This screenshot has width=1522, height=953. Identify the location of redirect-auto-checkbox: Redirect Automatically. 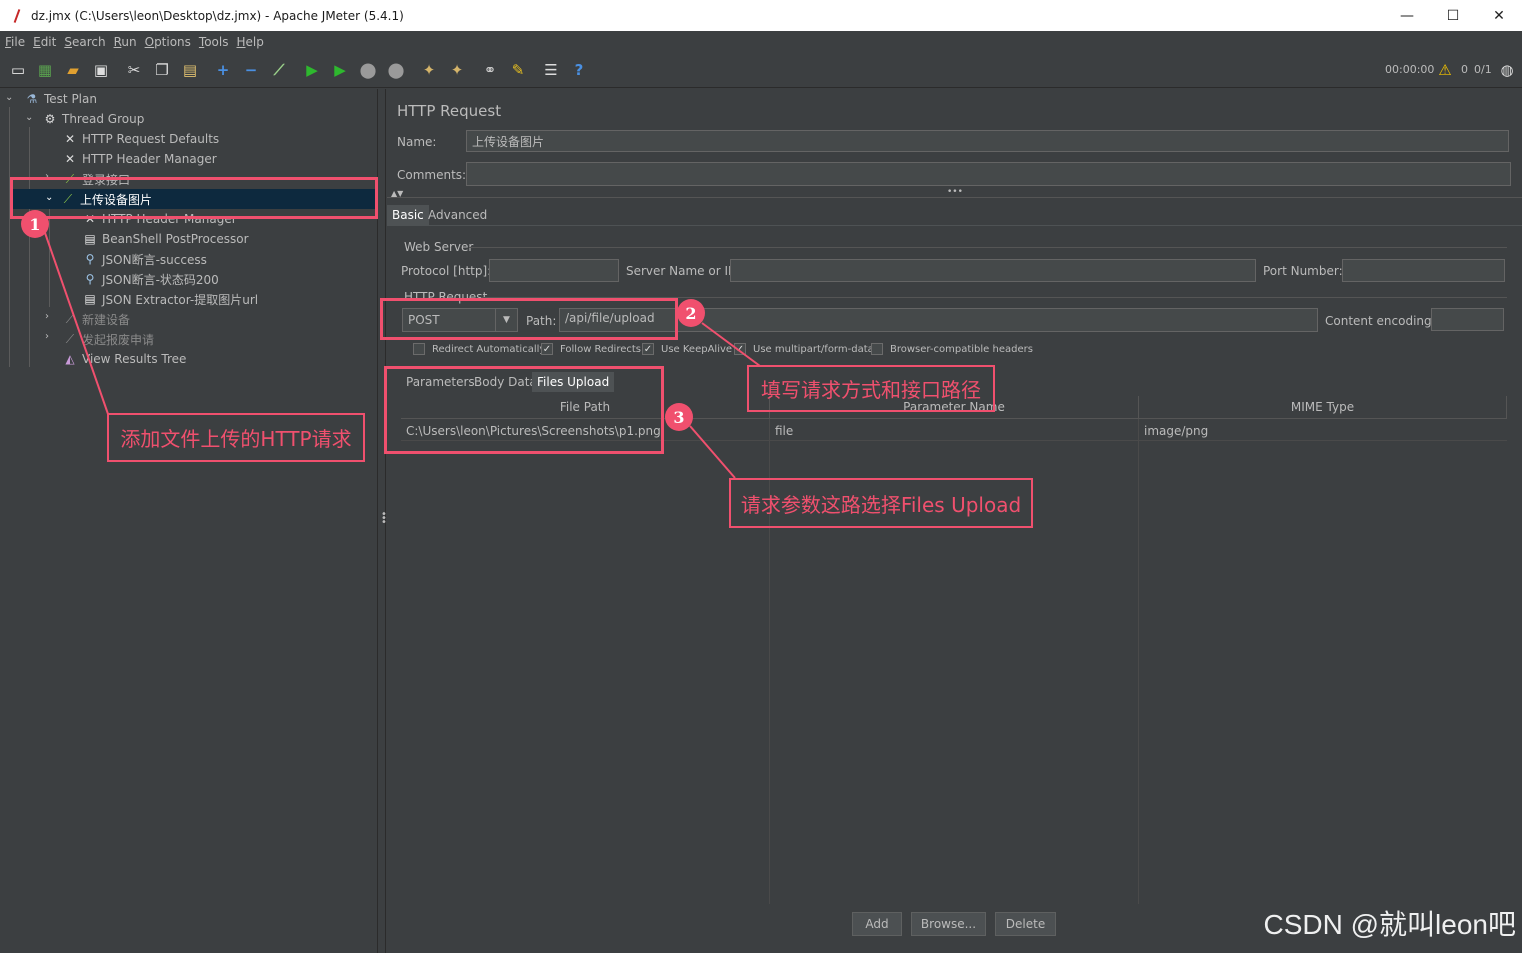
(479, 349).